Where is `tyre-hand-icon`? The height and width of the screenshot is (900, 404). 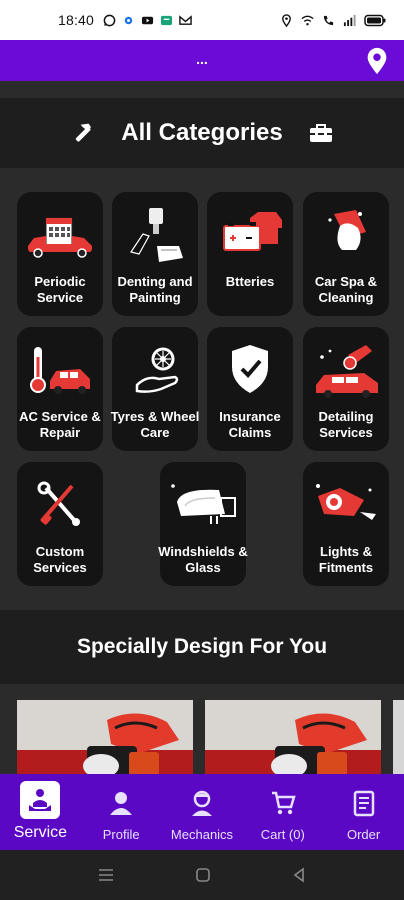 tyre-hand-icon is located at coordinates (157, 370).